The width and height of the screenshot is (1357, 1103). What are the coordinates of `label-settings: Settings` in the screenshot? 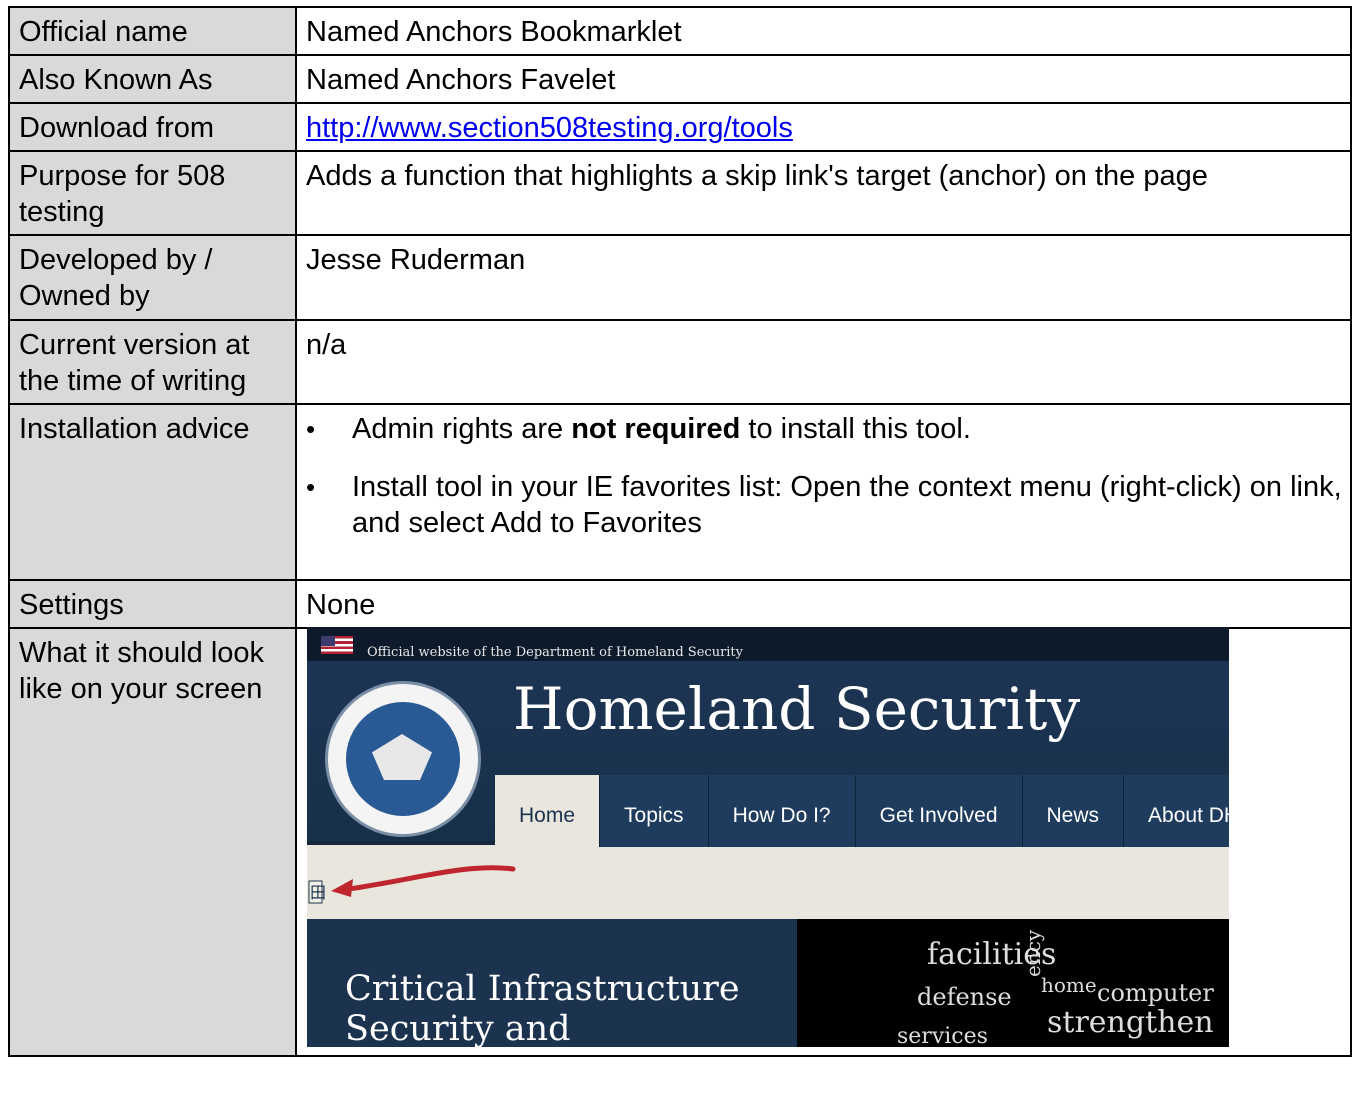 It's located at (152, 604).